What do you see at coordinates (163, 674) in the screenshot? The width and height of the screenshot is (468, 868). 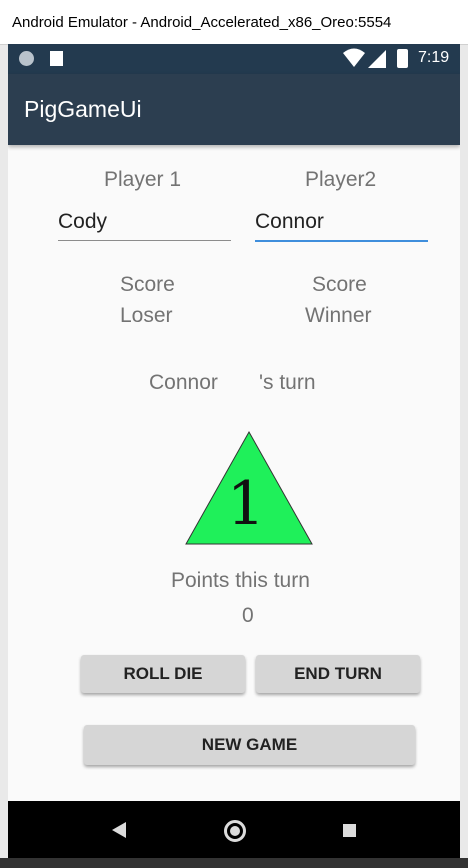 I see `roll-die-button: ROLL DIE` at bounding box center [163, 674].